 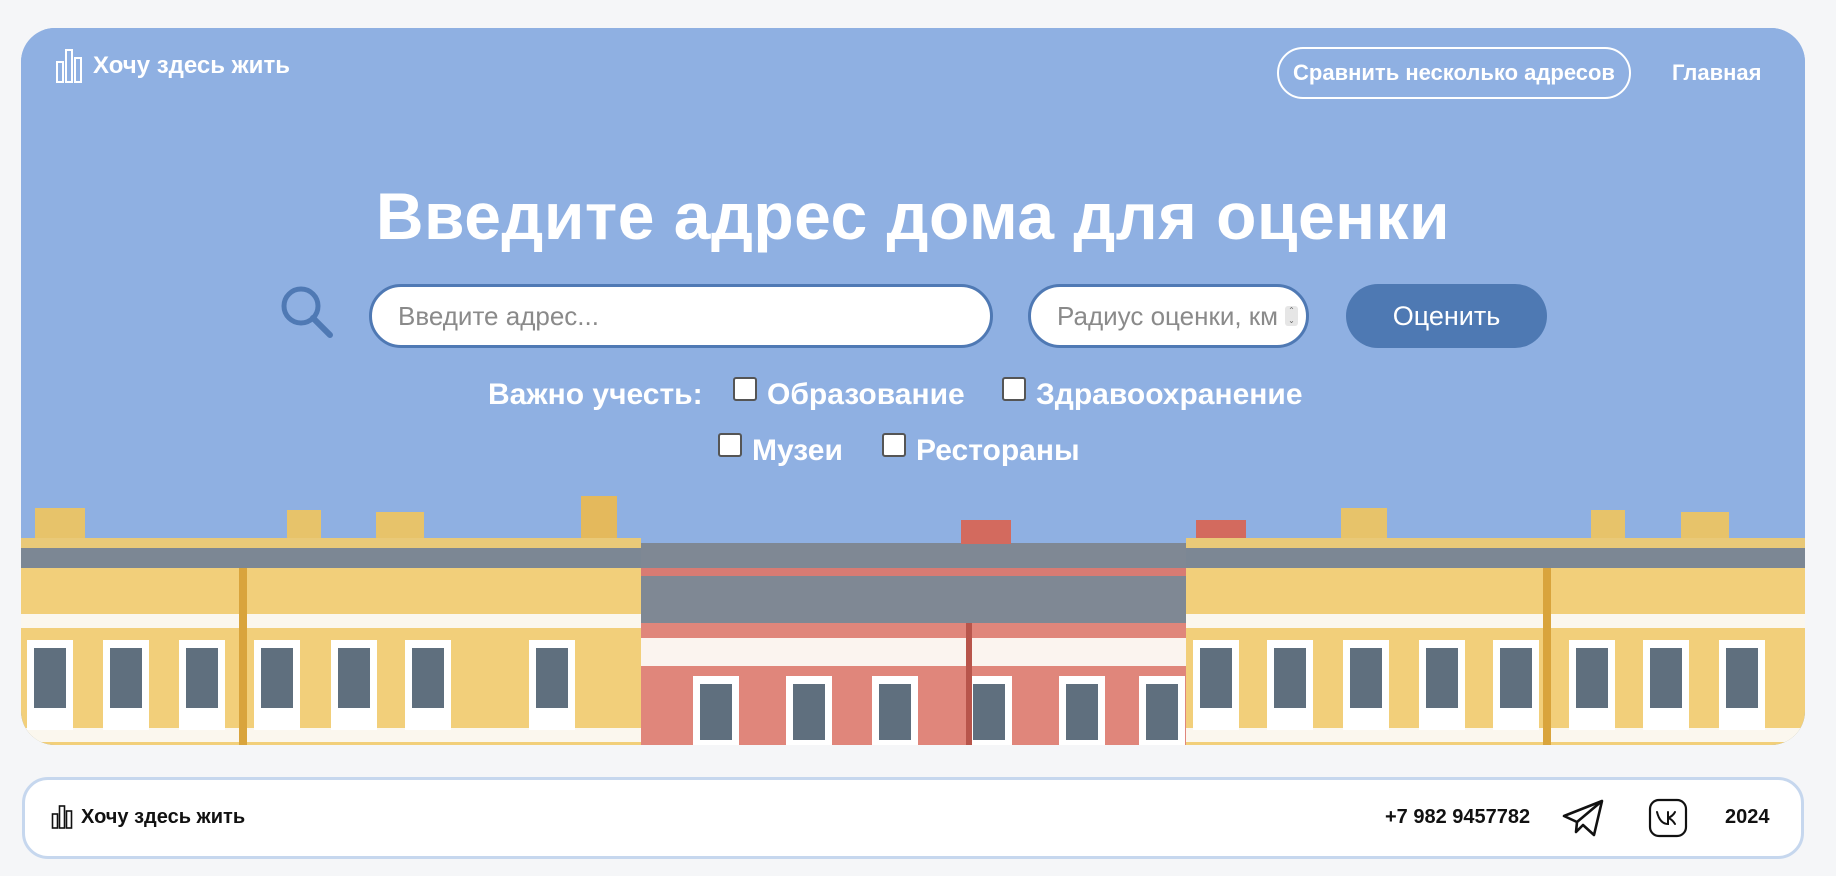 What do you see at coordinates (1747, 817) in the screenshot?
I see `footer-year: 2024` at bounding box center [1747, 817].